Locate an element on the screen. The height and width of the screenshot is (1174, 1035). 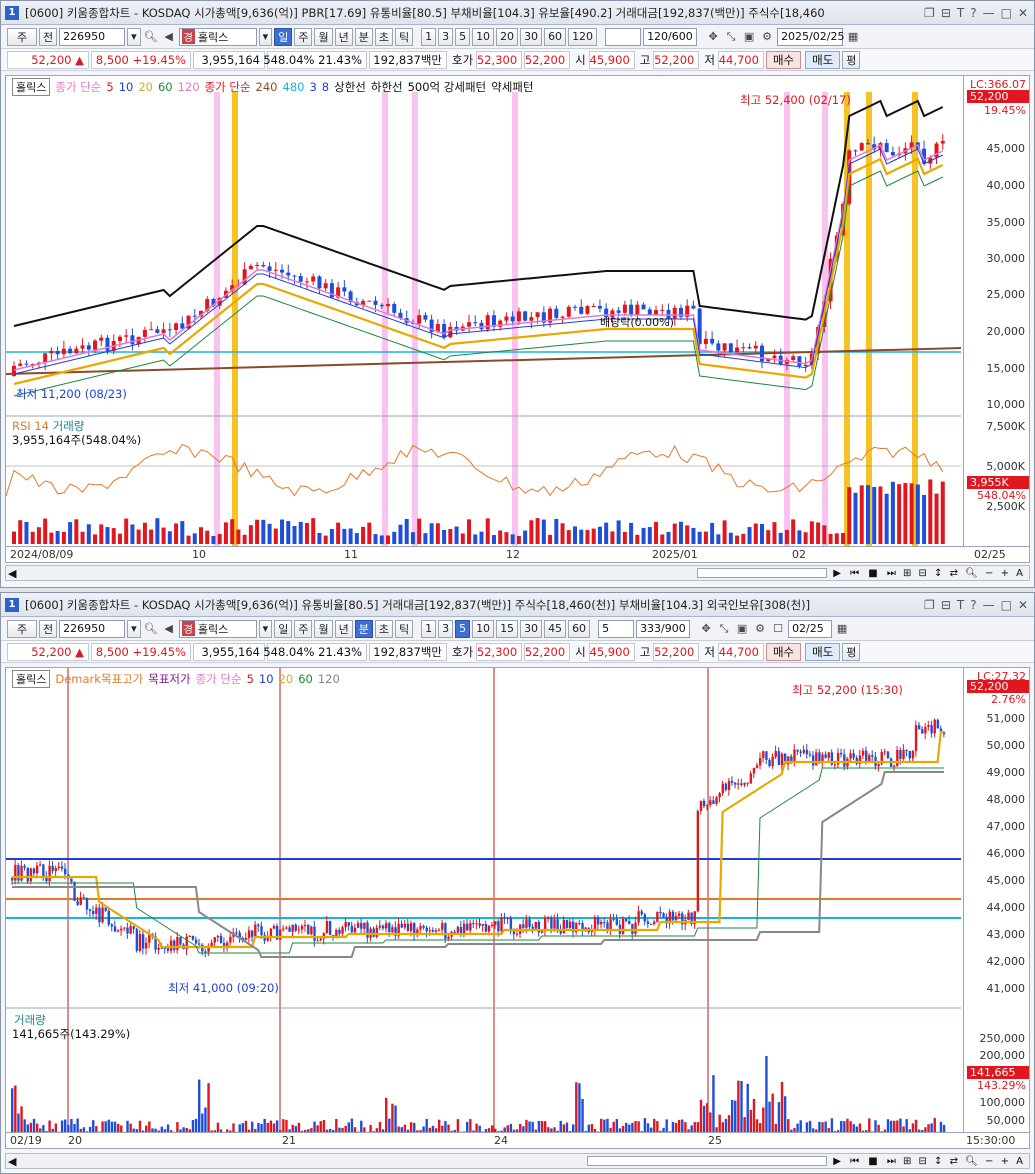
count-input: 333/900 is located at coordinates (663, 628).